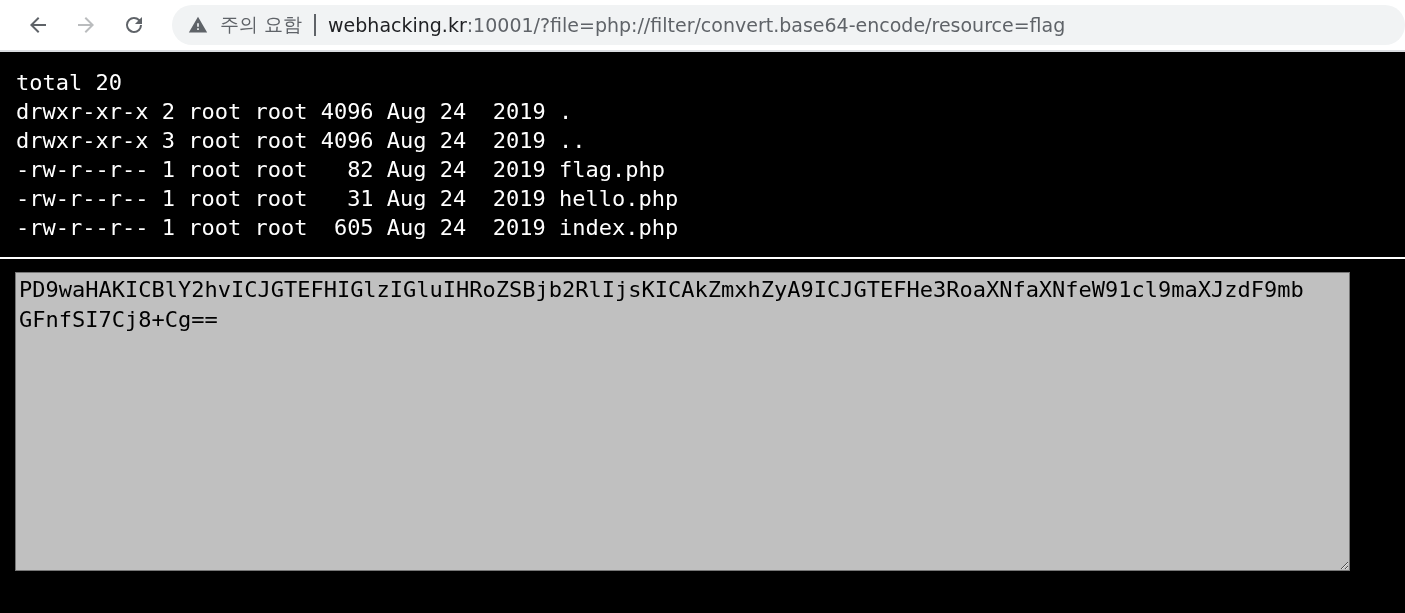 The width and height of the screenshot is (1405, 613). I want to click on listing-line: -rw-r--r-- 1 root root 82 Aug 24 2019 flag.php, so click(340, 170).